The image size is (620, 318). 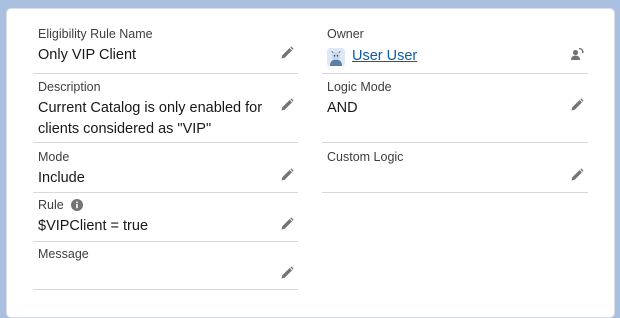 What do you see at coordinates (287, 105) in the screenshot?
I see `edit-description-pencil-icon` at bounding box center [287, 105].